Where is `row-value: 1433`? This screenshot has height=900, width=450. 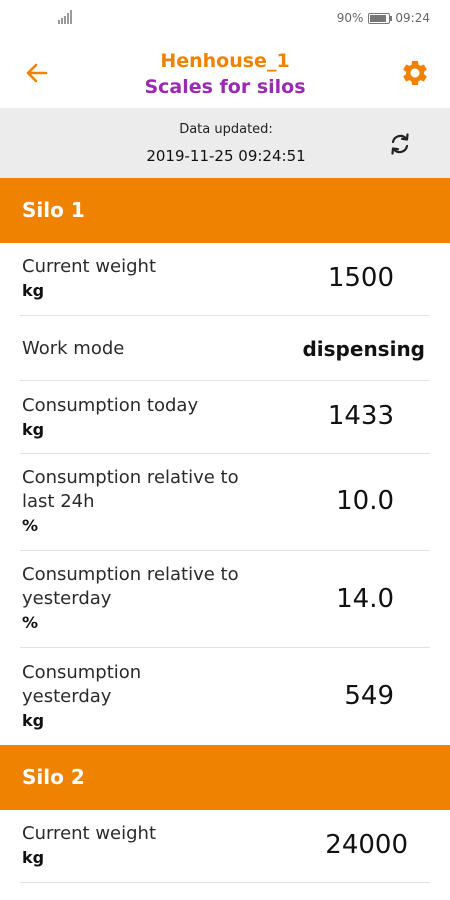
row-value: 1433 is located at coordinates (360, 416).